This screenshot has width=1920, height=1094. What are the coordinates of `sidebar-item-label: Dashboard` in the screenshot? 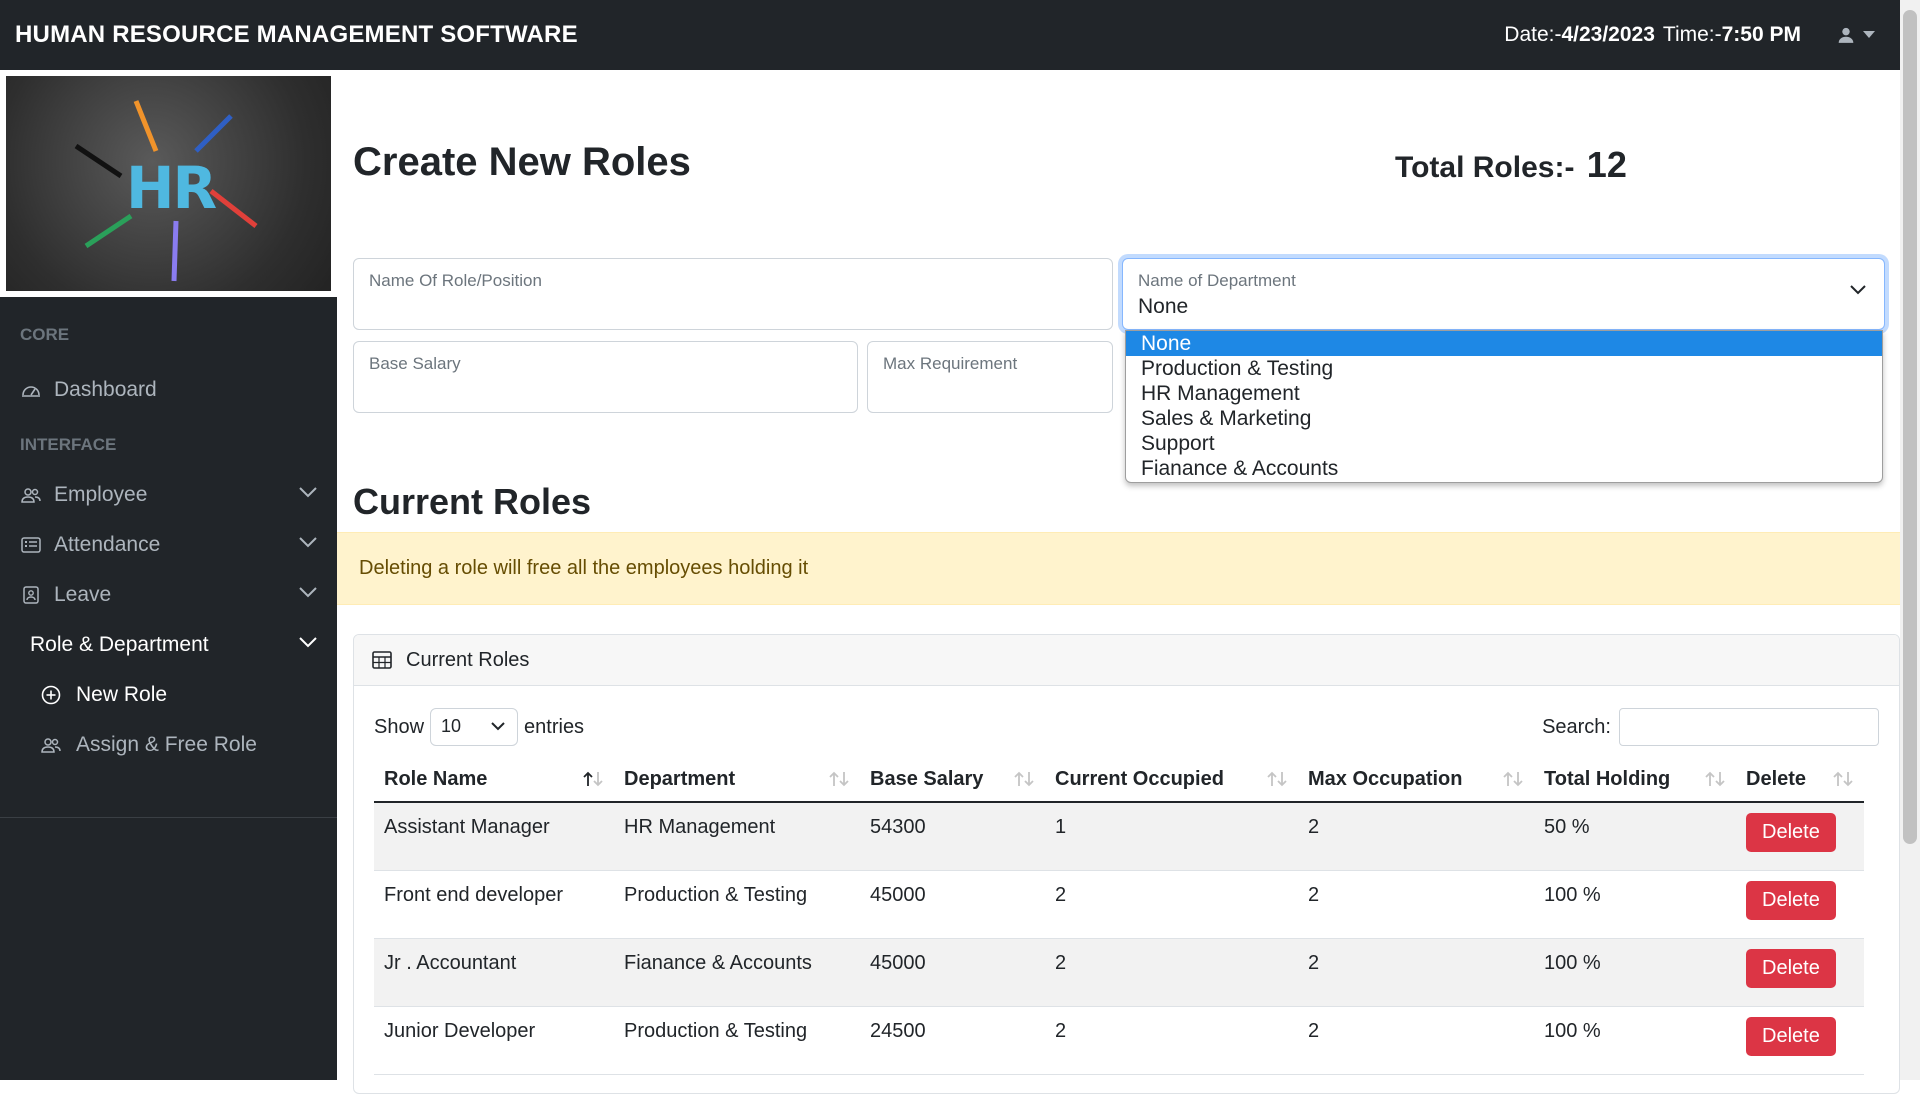 It's located at (105, 389).